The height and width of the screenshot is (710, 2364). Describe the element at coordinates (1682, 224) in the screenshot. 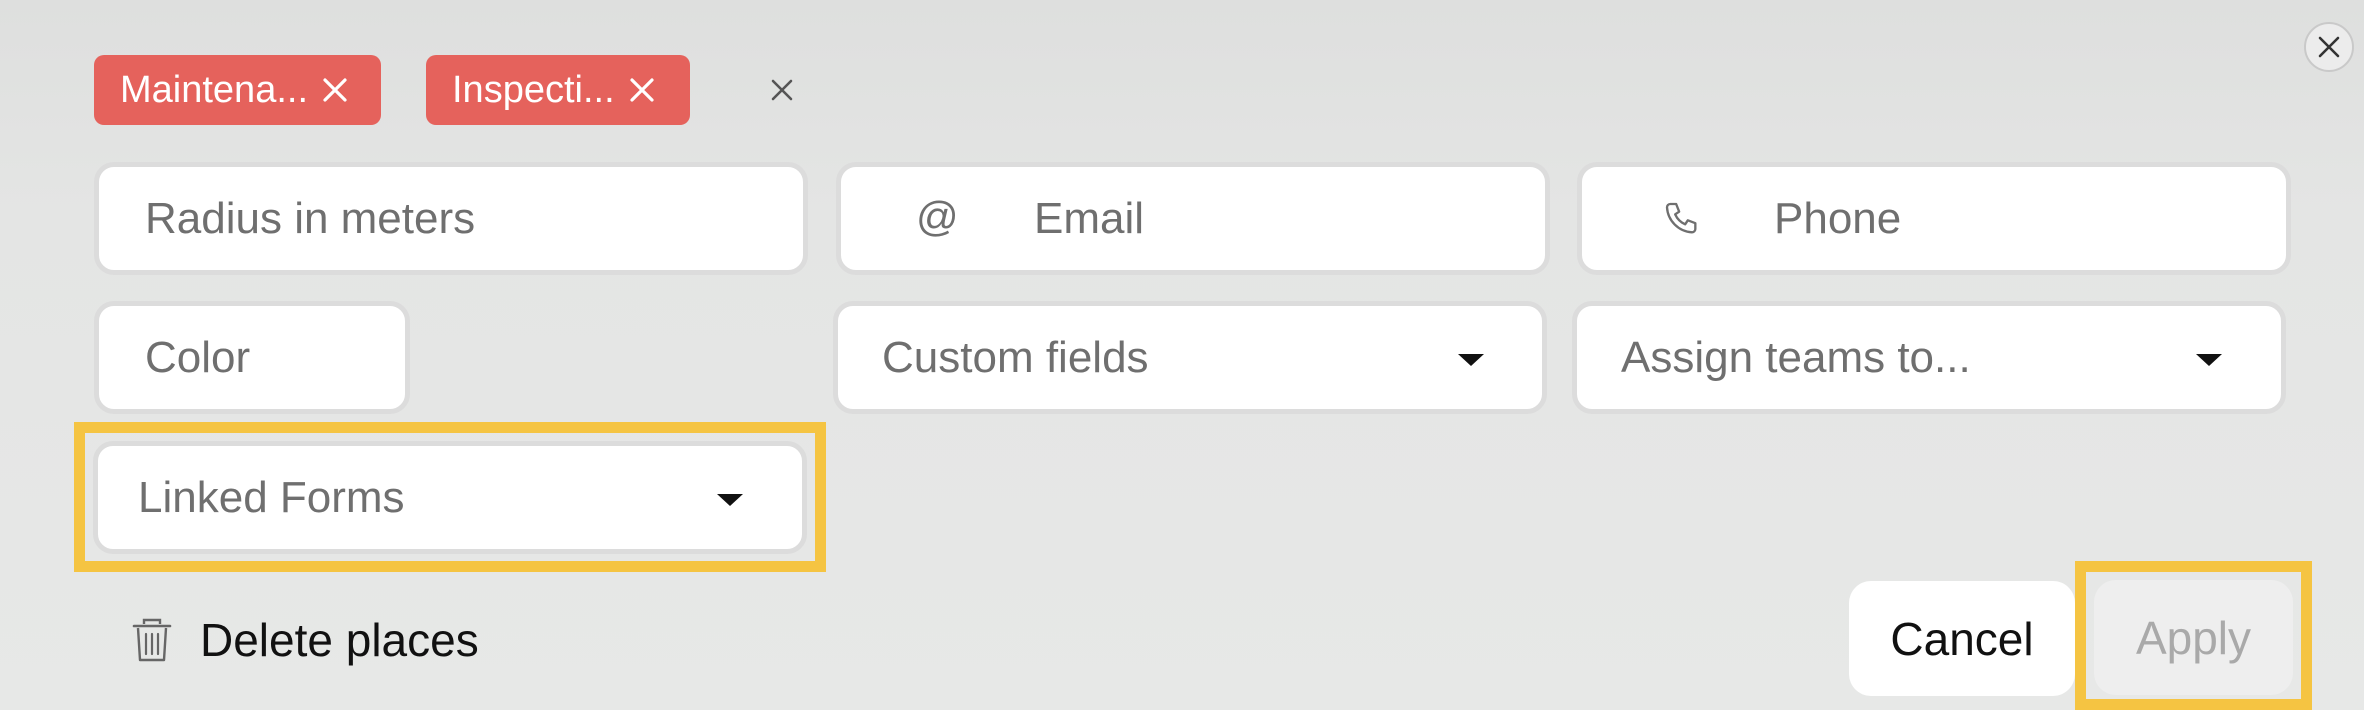

I see `phone-icon` at that location.